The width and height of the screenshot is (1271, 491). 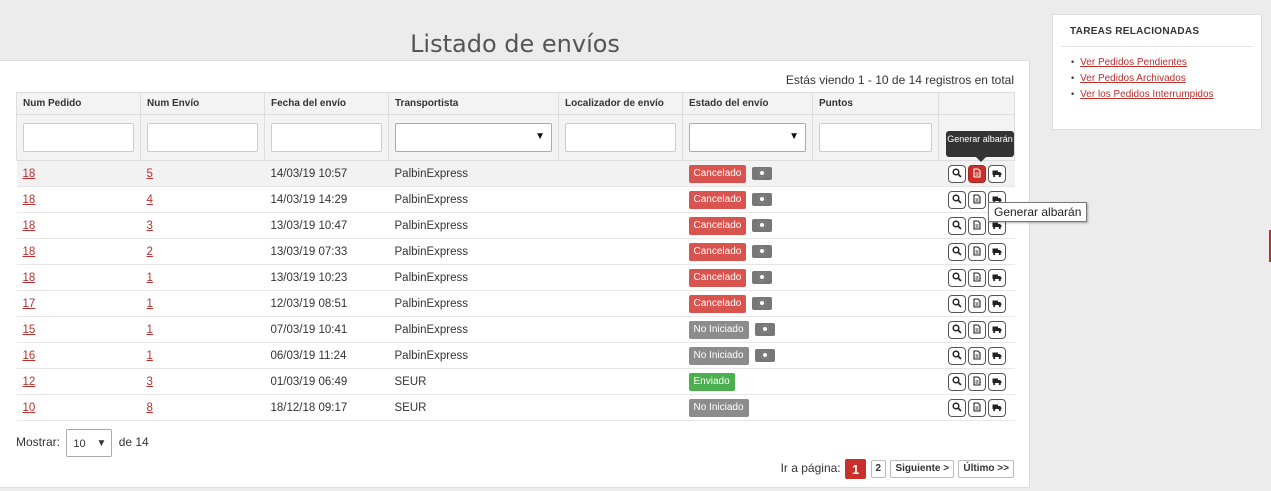 What do you see at coordinates (150, 408) in the screenshot?
I see `num-envio-link: 8` at bounding box center [150, 408].